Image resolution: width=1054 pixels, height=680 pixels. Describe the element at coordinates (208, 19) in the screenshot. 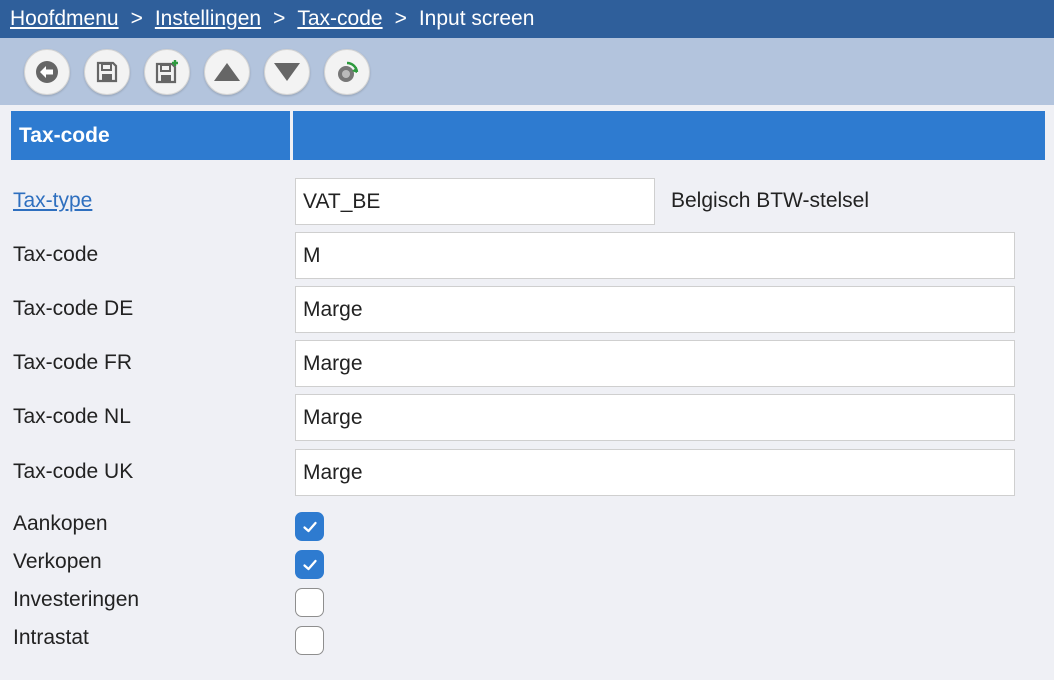

I see `breadcrumb-link-instellingen: Instellingen` at that location.